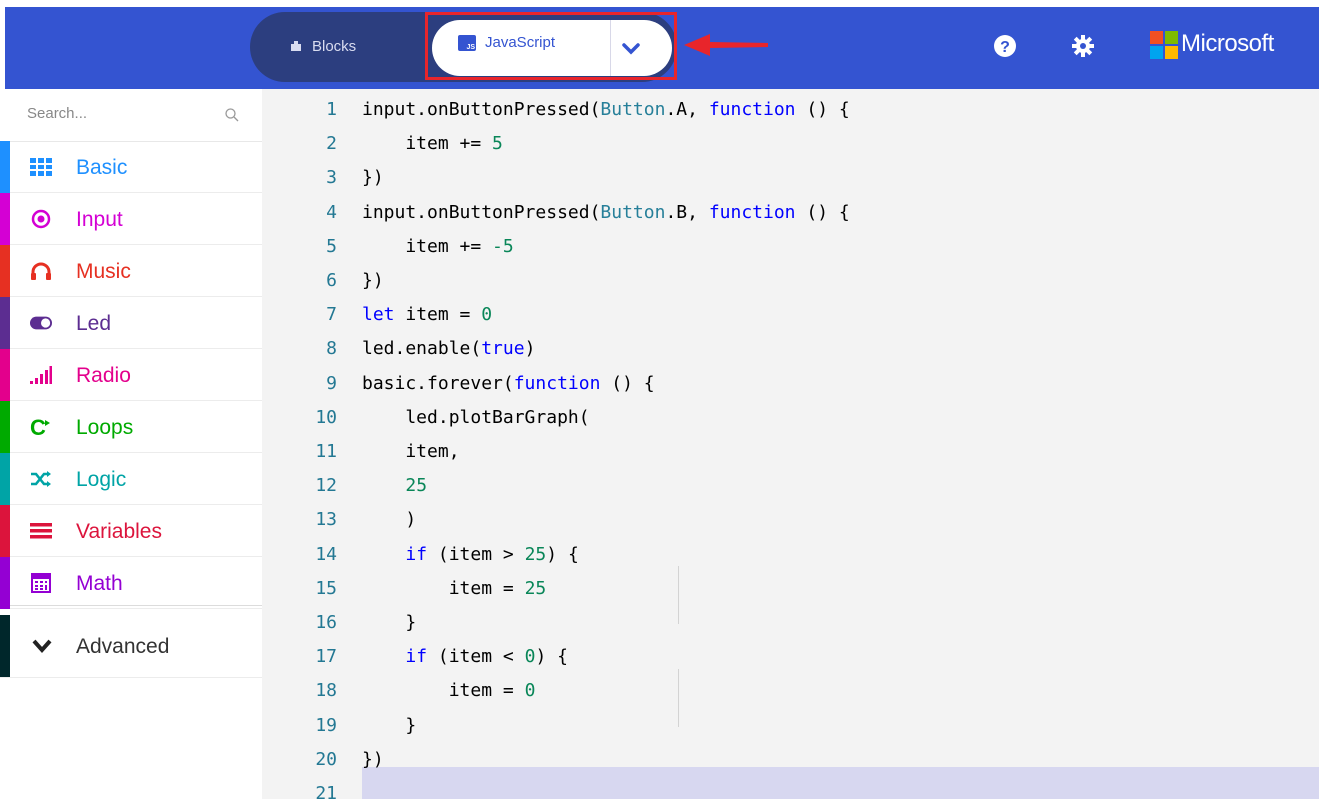 The height and width of the screenshot is (811, 1319). Describe the element at coordinates (508, 383) in the screenshot. I see `code-text: basic.forever(function () {` at that location.